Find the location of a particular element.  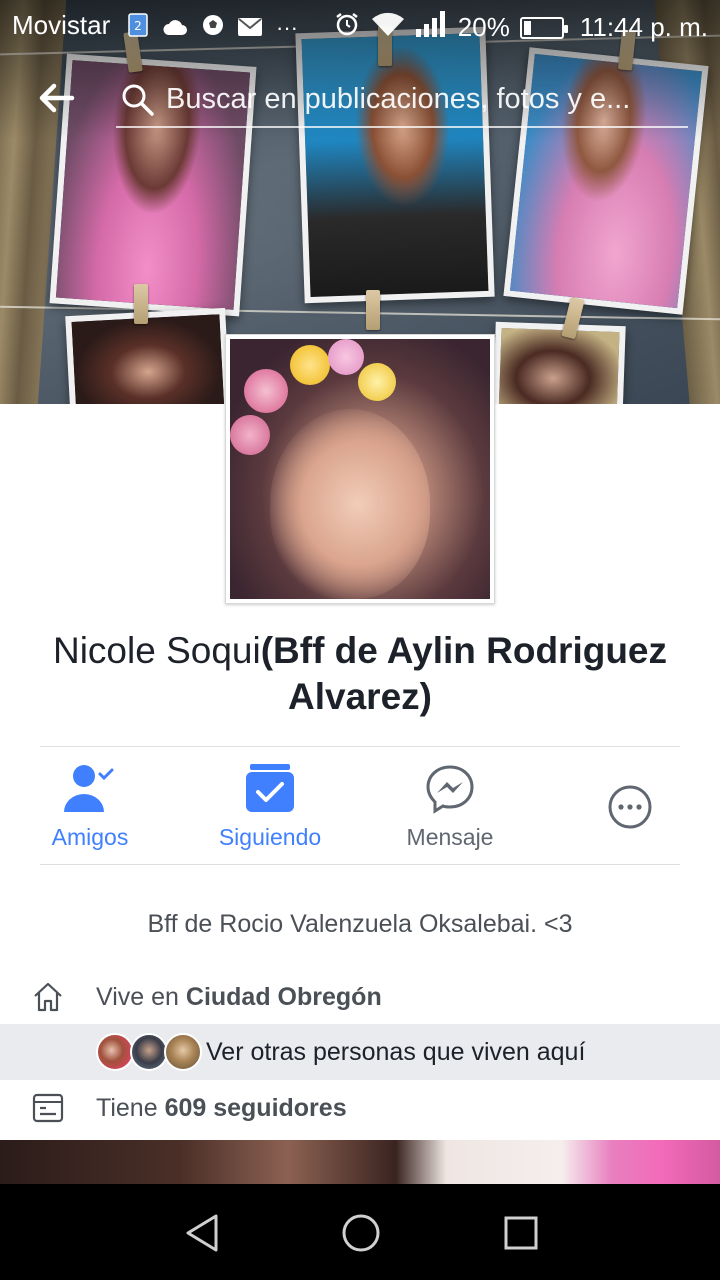

friends-check-icon is located at coordinates (90, 789).